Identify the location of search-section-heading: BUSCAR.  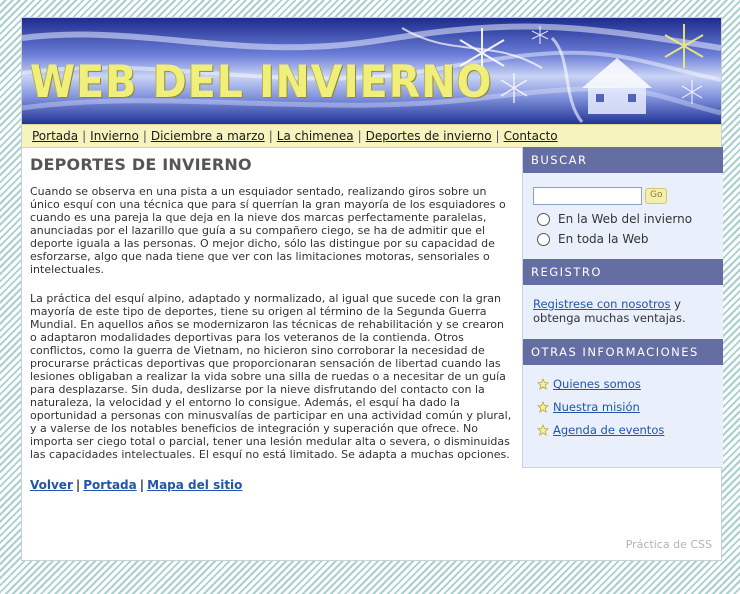
(623, 160).